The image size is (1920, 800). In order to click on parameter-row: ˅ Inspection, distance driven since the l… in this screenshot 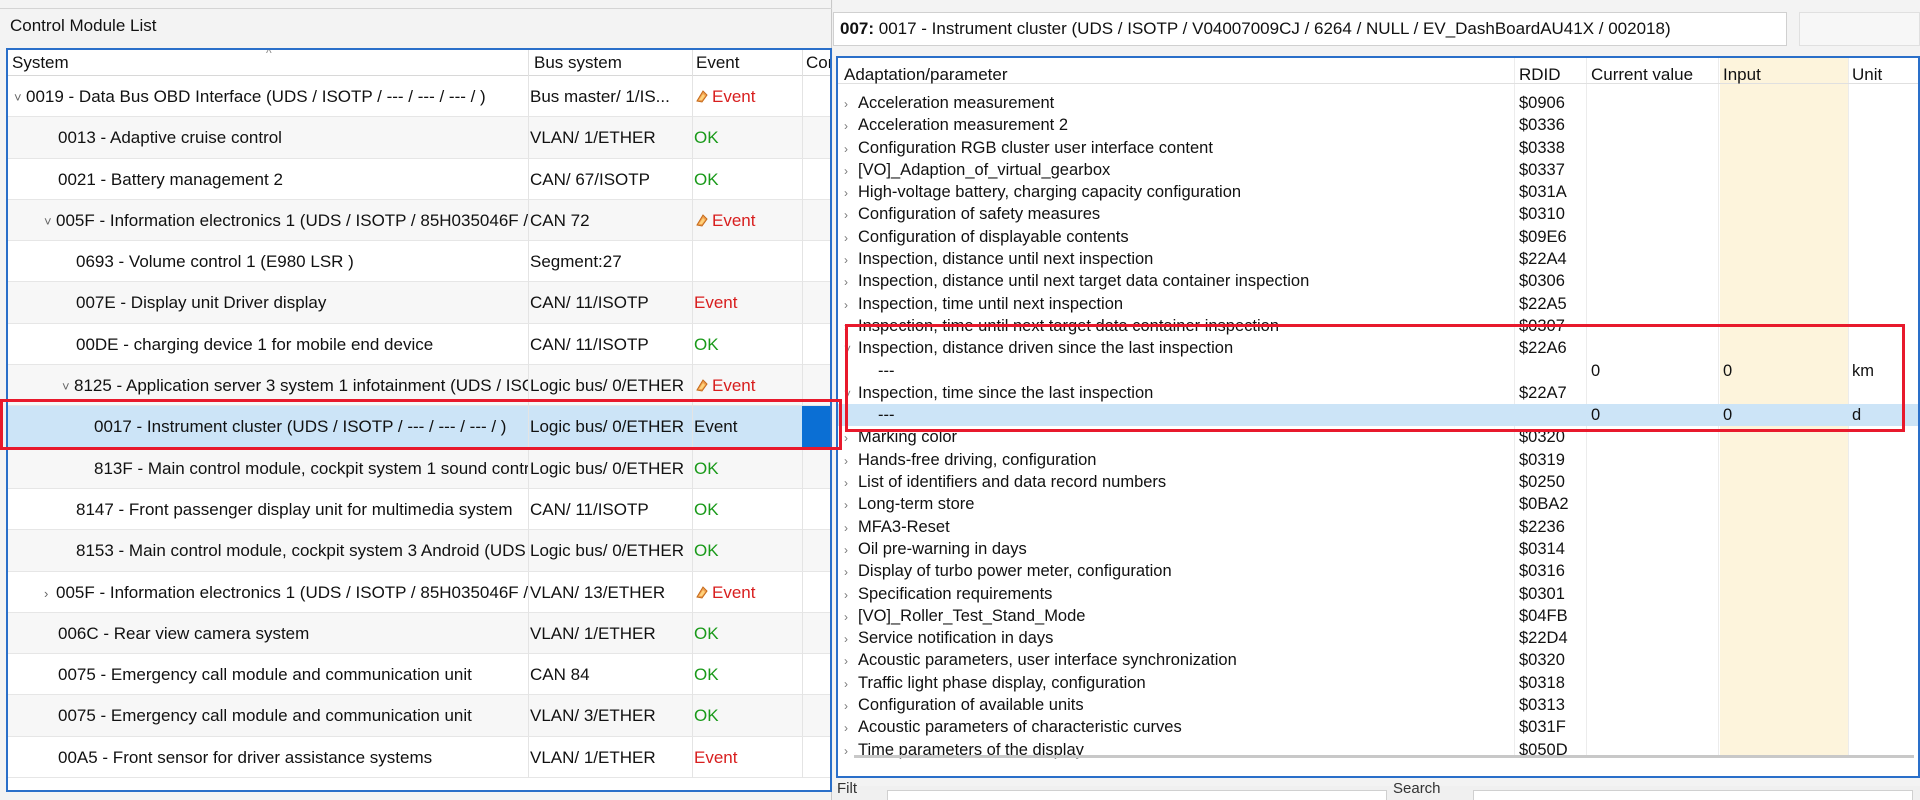, I will do `click(1378, 348)`.